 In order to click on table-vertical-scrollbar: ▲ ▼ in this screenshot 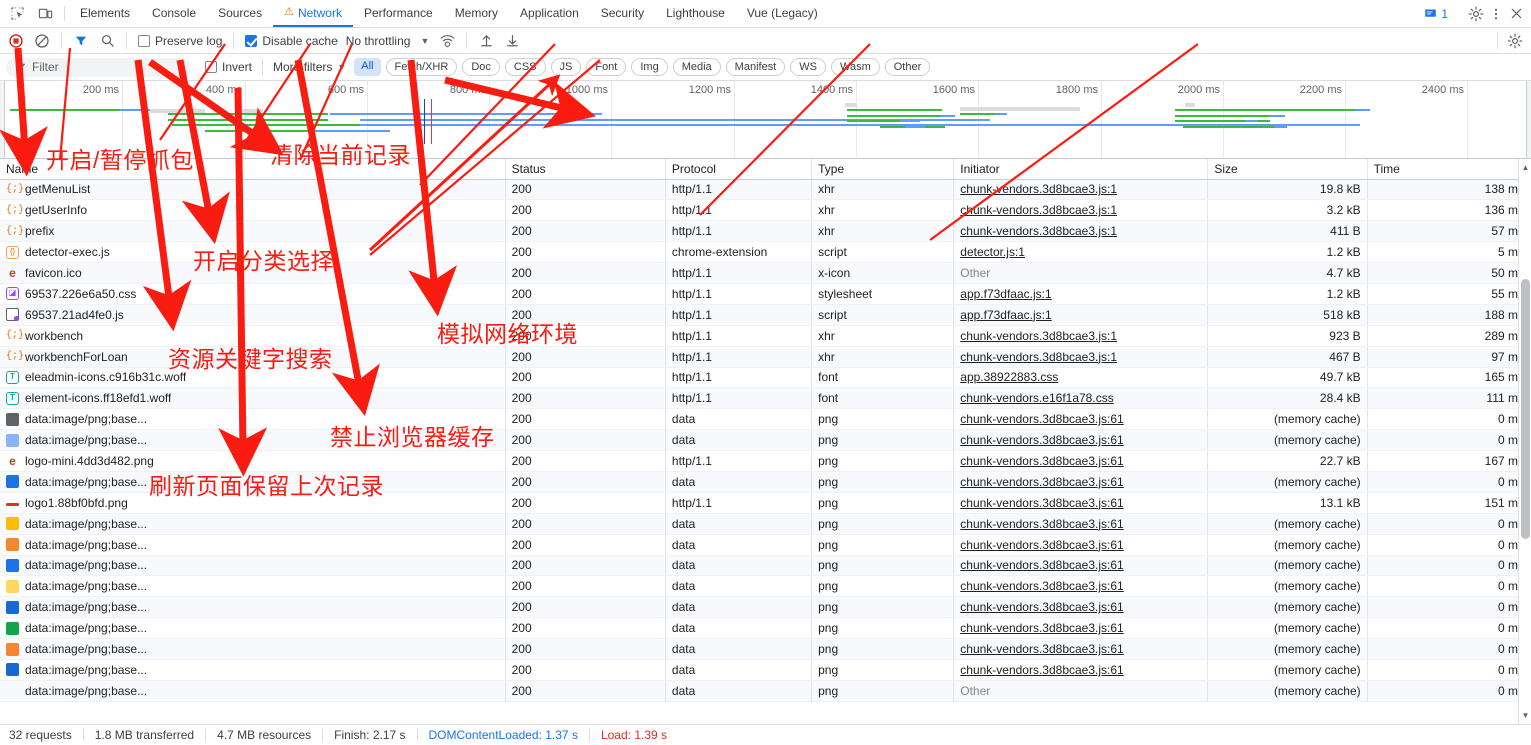, I will do `click(1524, 441)`.